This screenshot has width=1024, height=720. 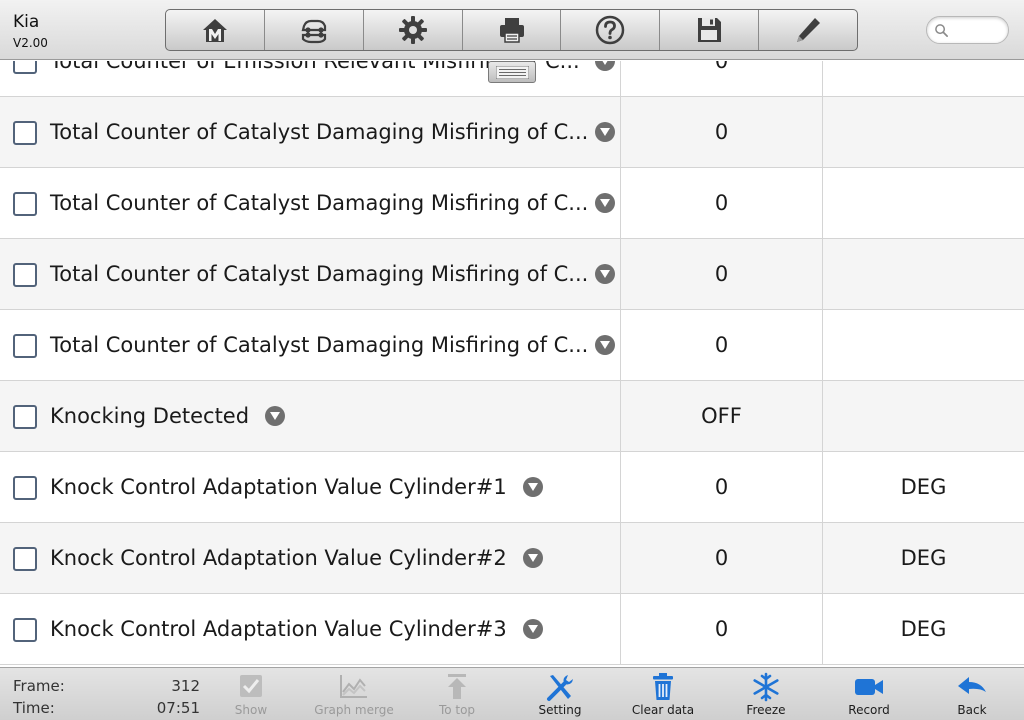 I want to click on record-label: Record, so click(x=869, y=710).